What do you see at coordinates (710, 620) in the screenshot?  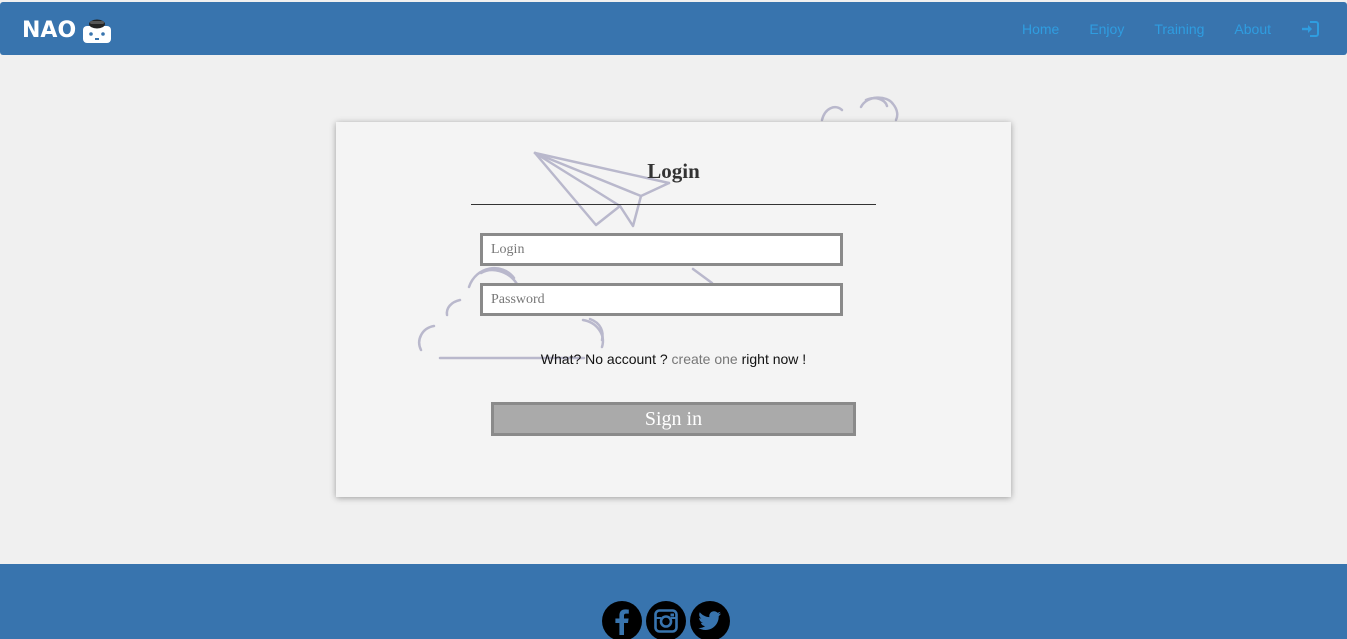 I see `twitter-icon` at bounding box center [710, 620].